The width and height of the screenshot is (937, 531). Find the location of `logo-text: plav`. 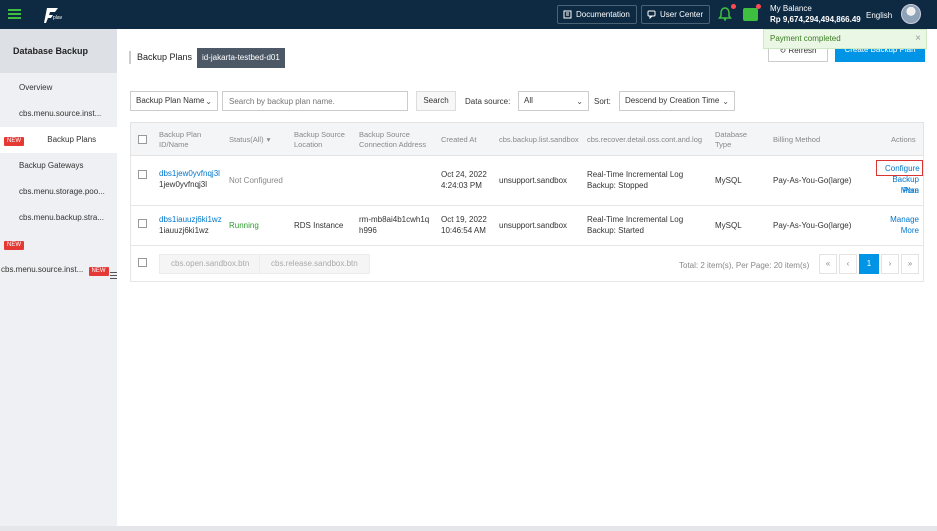

logo-text: plav is located at coordinates (58, 18).